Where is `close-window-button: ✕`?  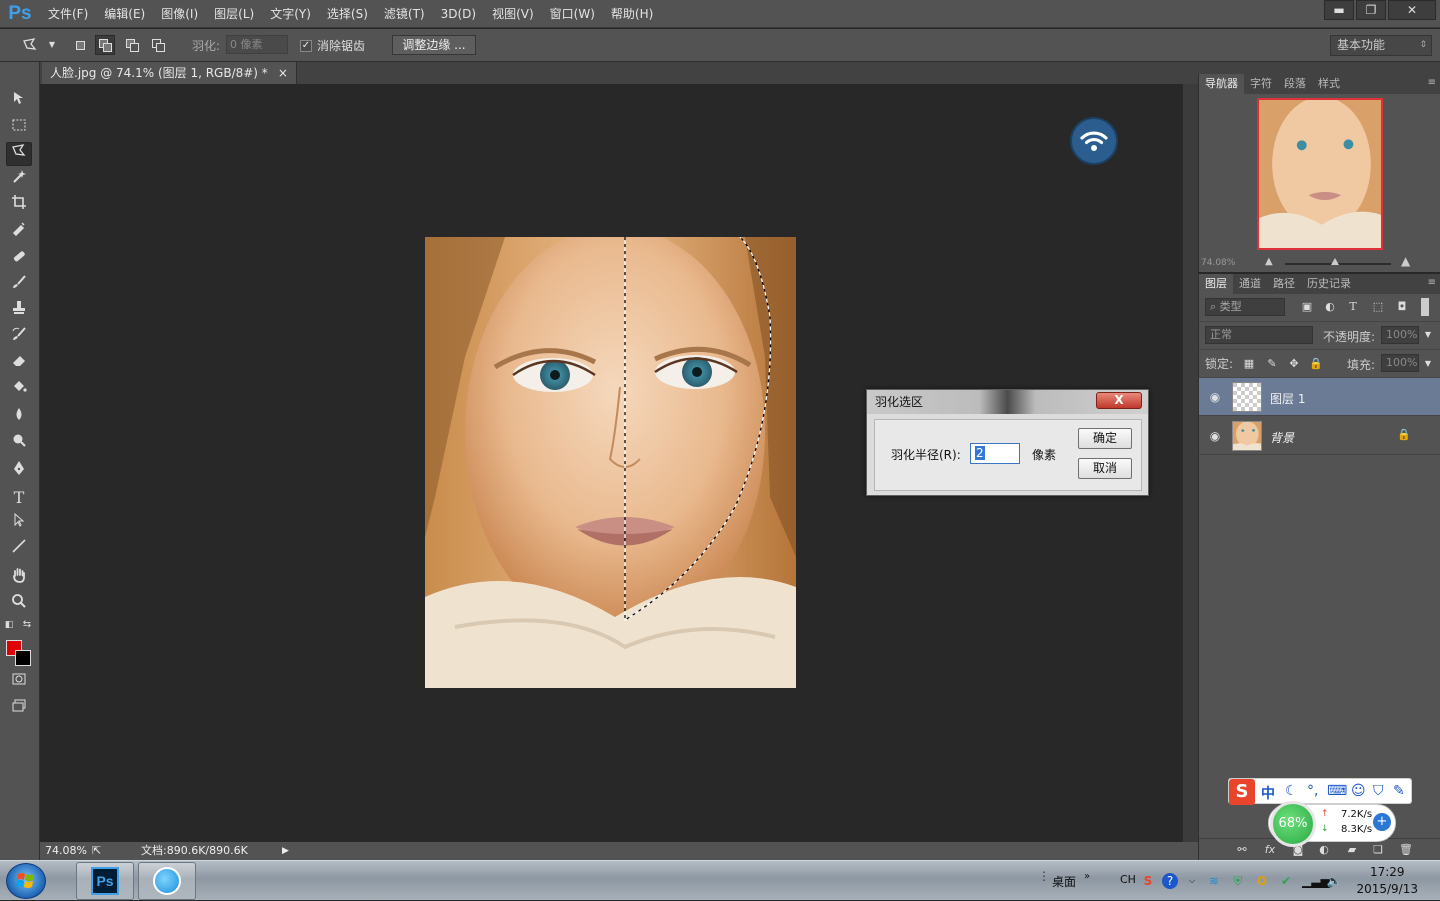 close-window-button: ✕ is located at coordinates (1412, 10).